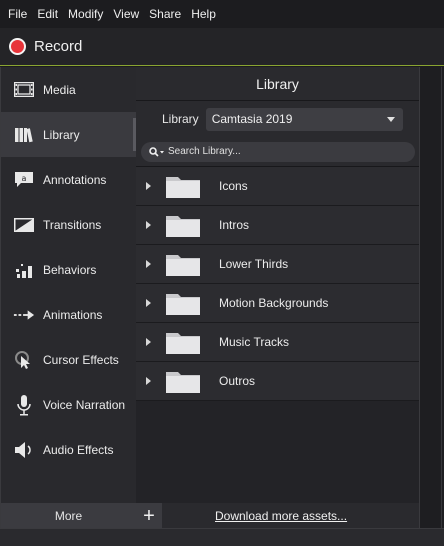 The image size is (444, 546). I want to click on sidebar-item-voice-narration: Voice Narration, so click(68, 404).